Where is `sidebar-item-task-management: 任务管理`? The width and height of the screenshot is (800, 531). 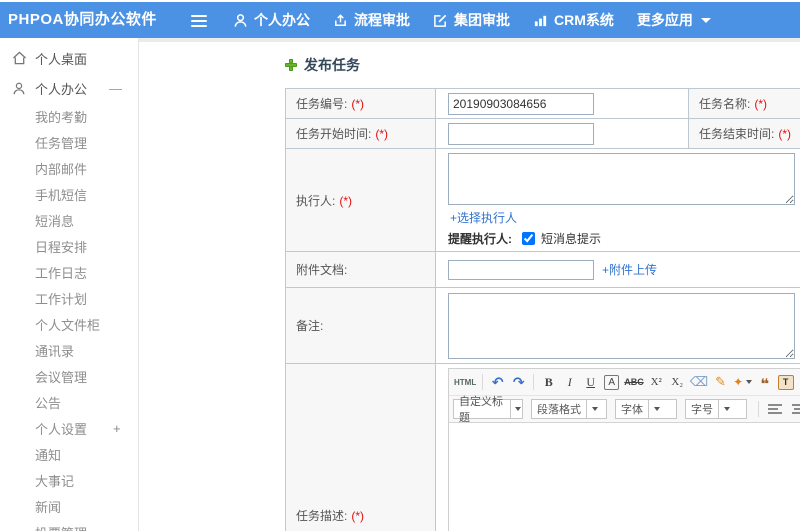 sidebar-item-task-management: 任务管理 is located at coordinates (69, 142).